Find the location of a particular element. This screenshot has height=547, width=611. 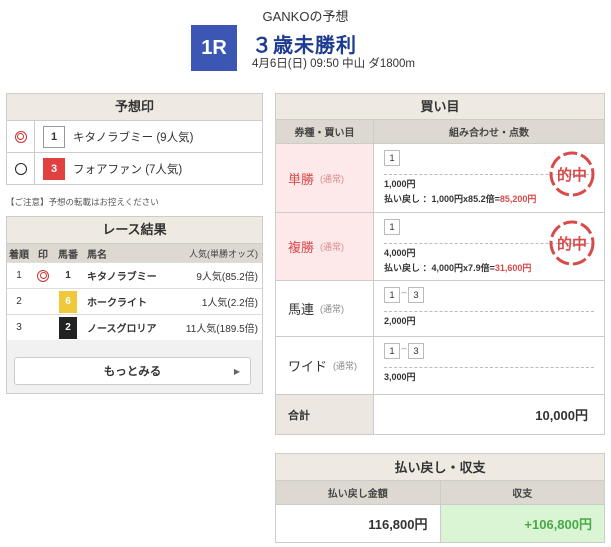

payout-table-header: 払い戻し金額 収支 is located at coordinates (440, 493).